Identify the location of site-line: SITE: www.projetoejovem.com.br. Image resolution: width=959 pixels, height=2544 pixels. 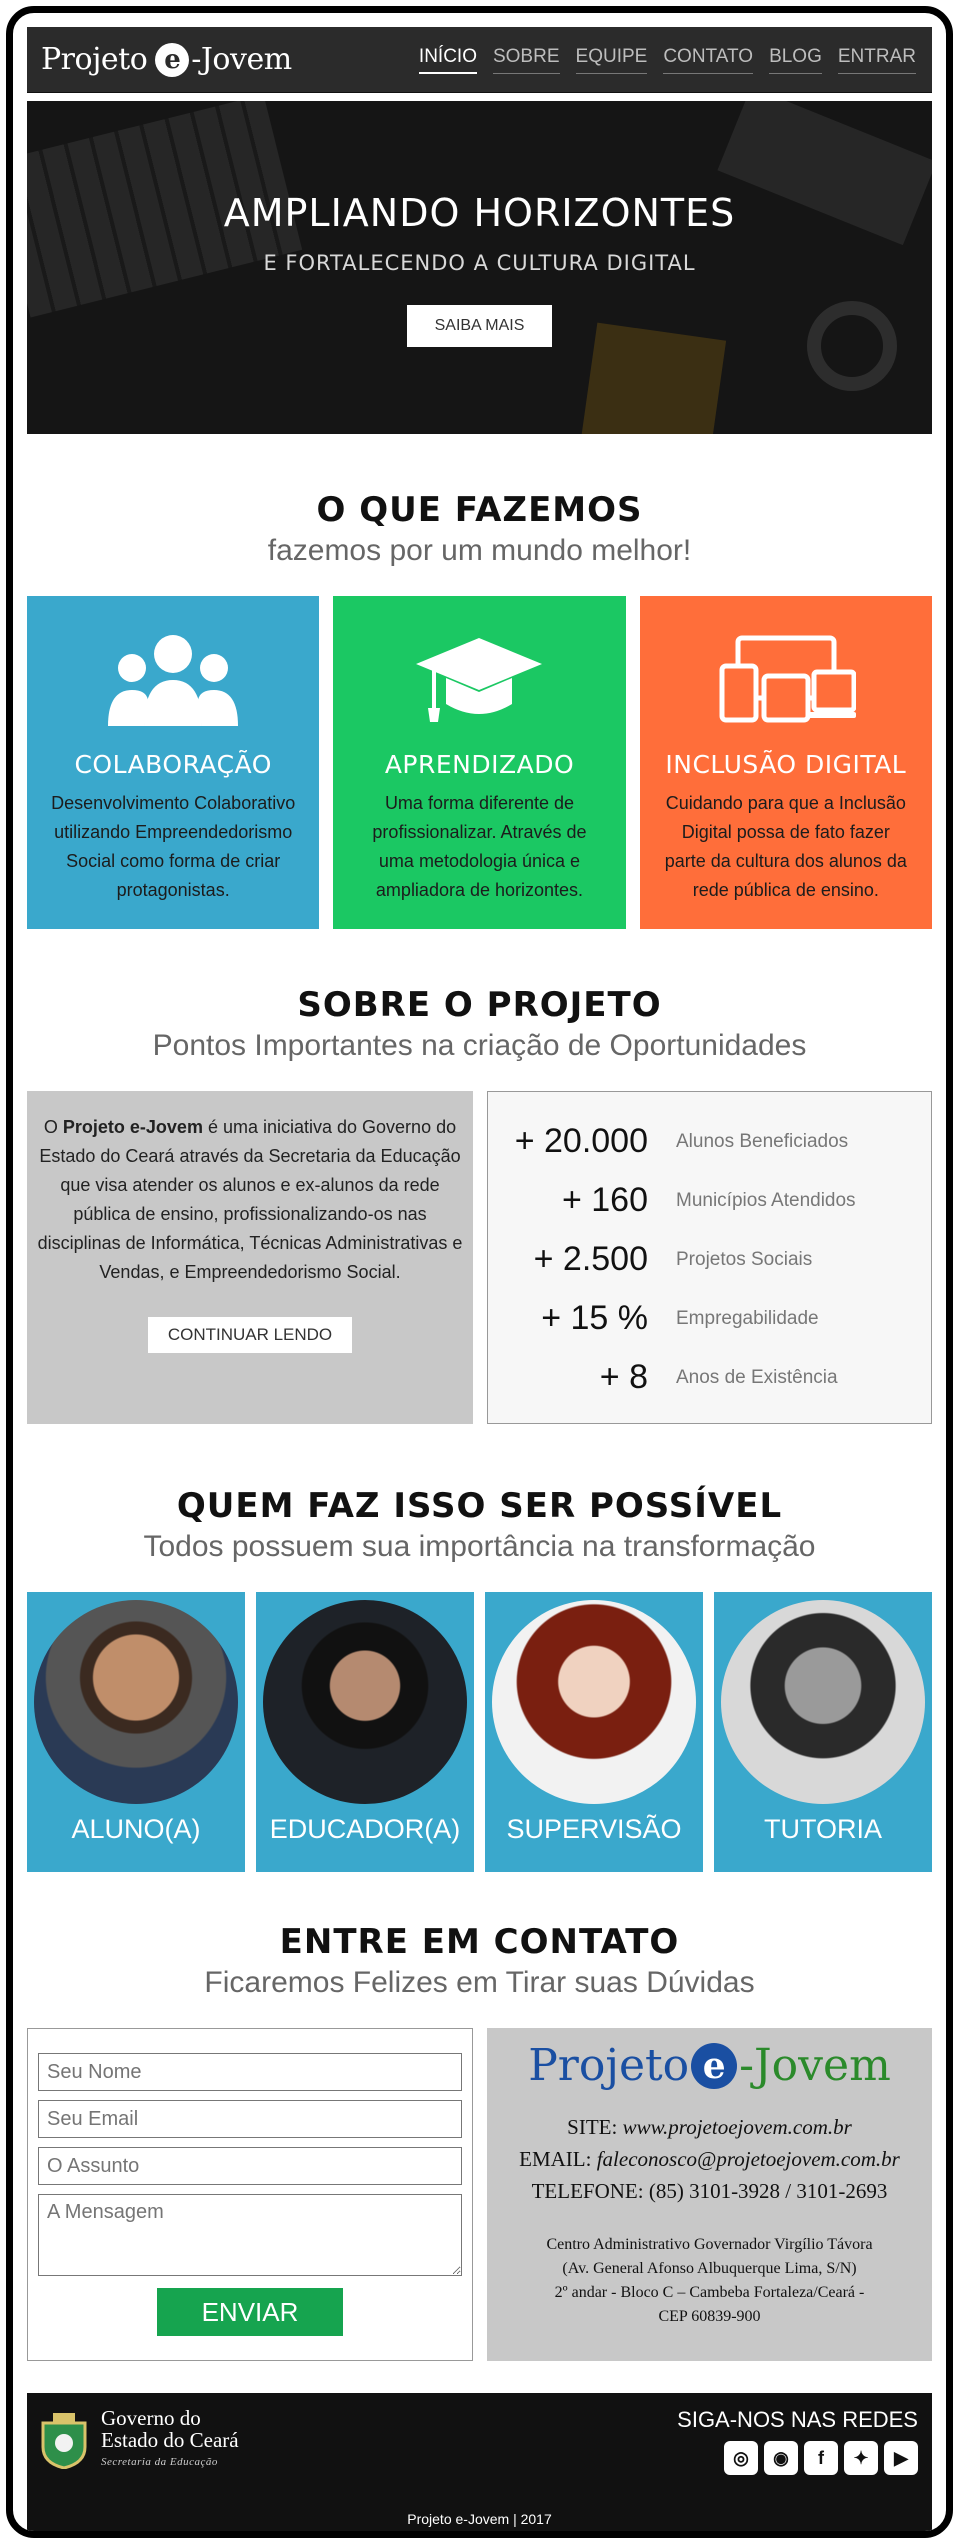
(709, 2127).